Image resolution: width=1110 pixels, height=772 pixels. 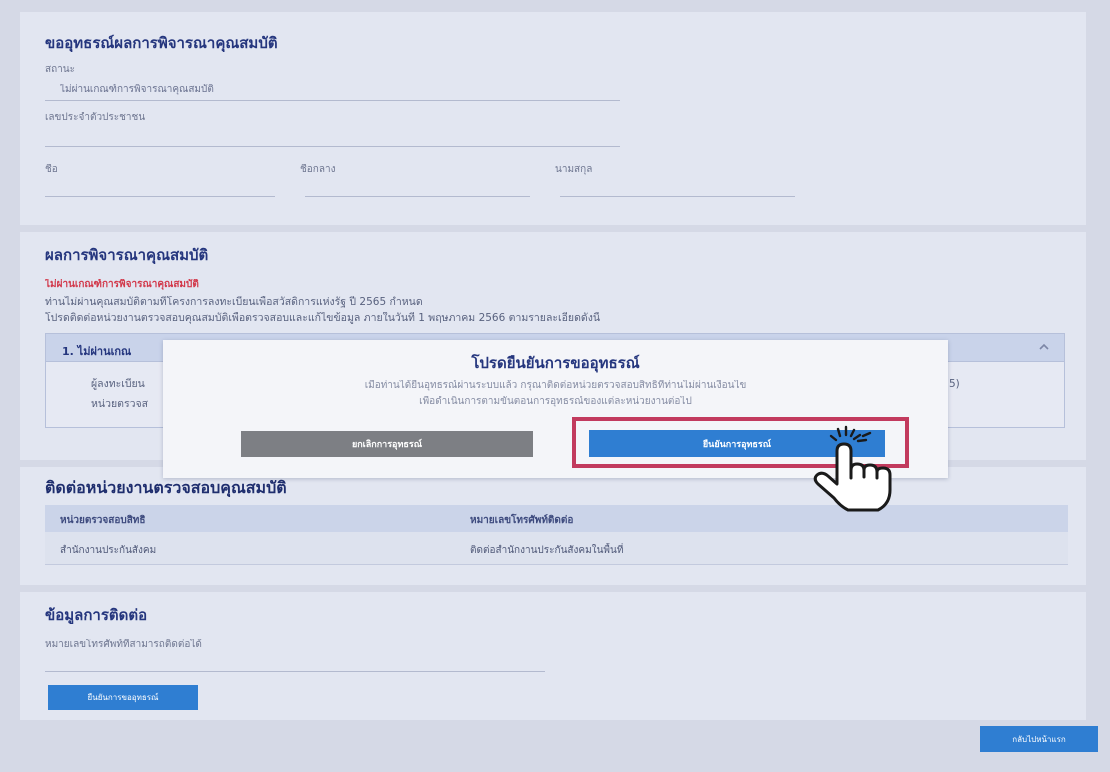 What do you see at coordinates (122, 284) in the screenshot?
I see `result-status-text: ไม่ผ่านเกณฑ์การพิจารณาคุณสมบัติ` at bounding box center [122, 284].